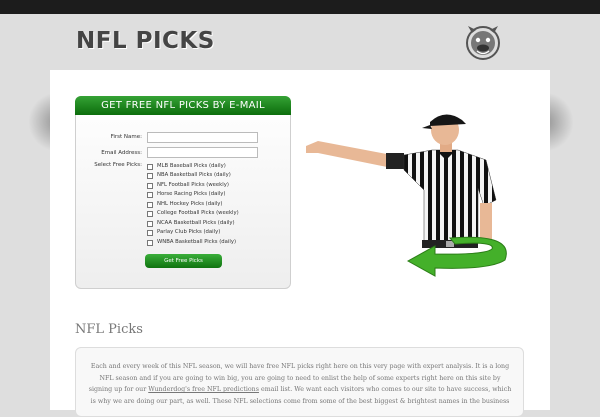 The image size is (600, 417). What do you see at coordinates (191, 166) in the screenshot?
I see `checkbox-label: MLB Baseball Picks (daily)` at bounding box center [191, 166].